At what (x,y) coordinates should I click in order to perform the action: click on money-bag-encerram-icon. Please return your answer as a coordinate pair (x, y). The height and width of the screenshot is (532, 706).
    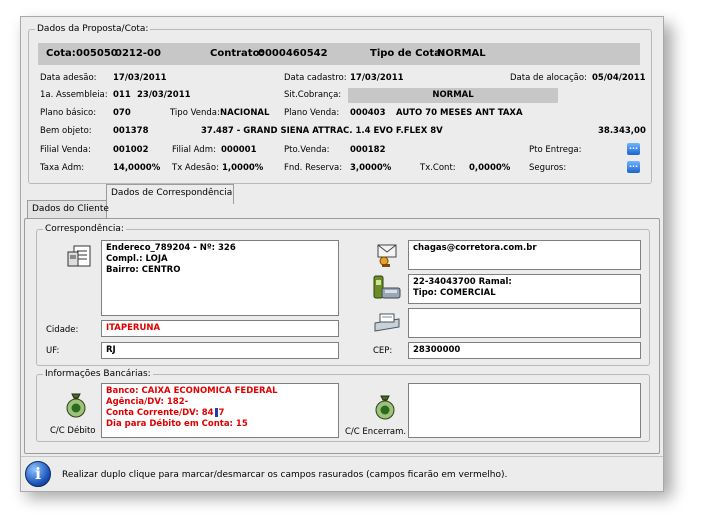
    Looking at the image, I should click on (385, 406).